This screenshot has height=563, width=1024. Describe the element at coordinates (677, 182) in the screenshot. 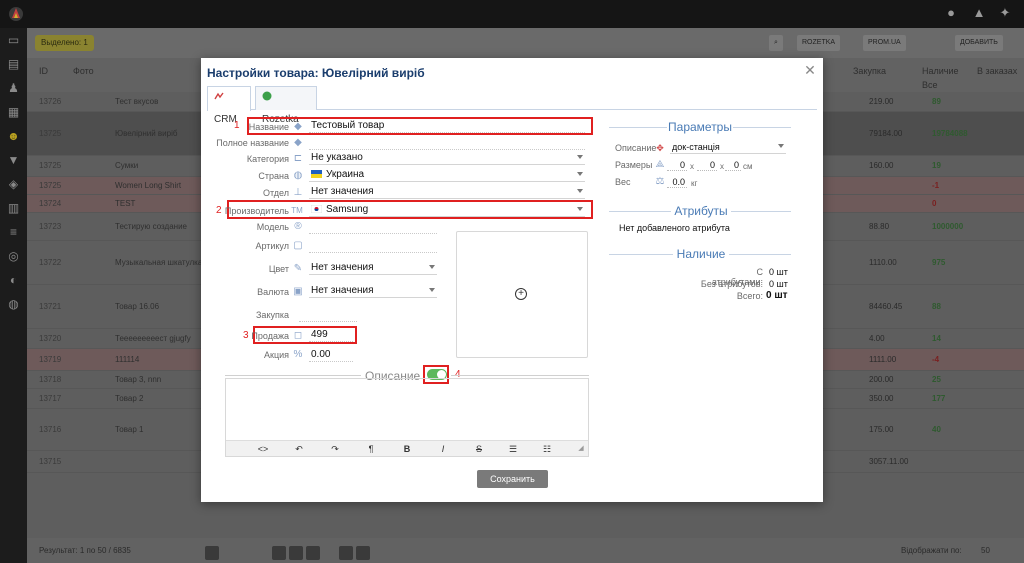

I see `weight-input: 0.0` at that location.